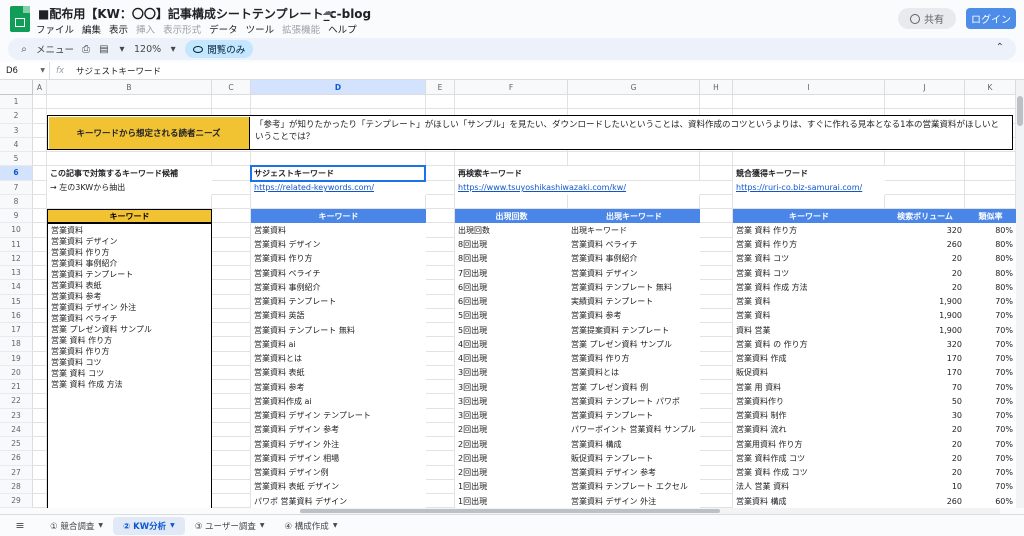 The image size is (1024, 536). Describe the element at coordinates (16, 344) in the screenshot. I see `row-header: 18` at that location.